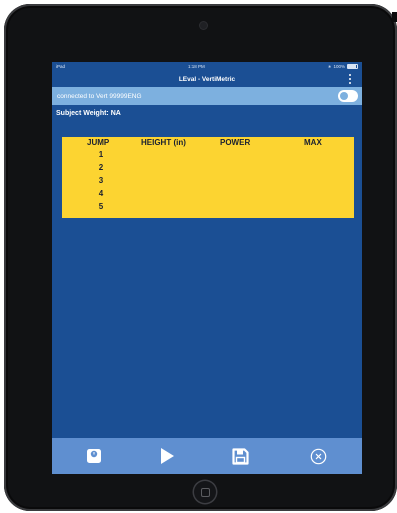 The width and height of the screenshot is (397, 513). What do you see at coordinates (101, 154) in the screenshot?
I see `jump-row-1: 1` at bounding box center [101, 154].